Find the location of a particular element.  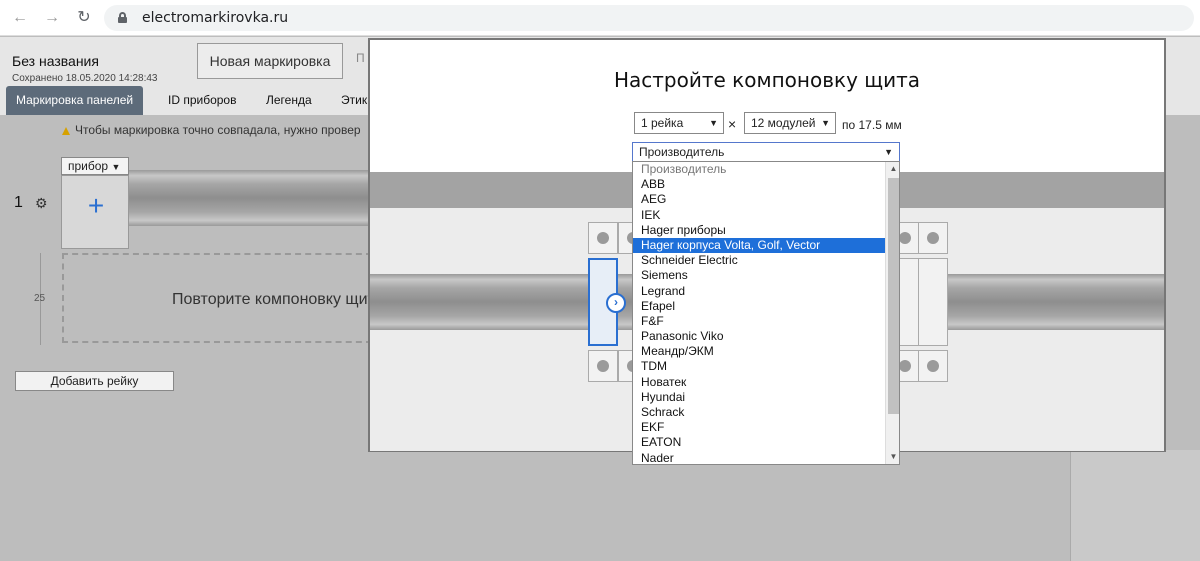

list-item: Schrack is located at coordinates (766, 412).